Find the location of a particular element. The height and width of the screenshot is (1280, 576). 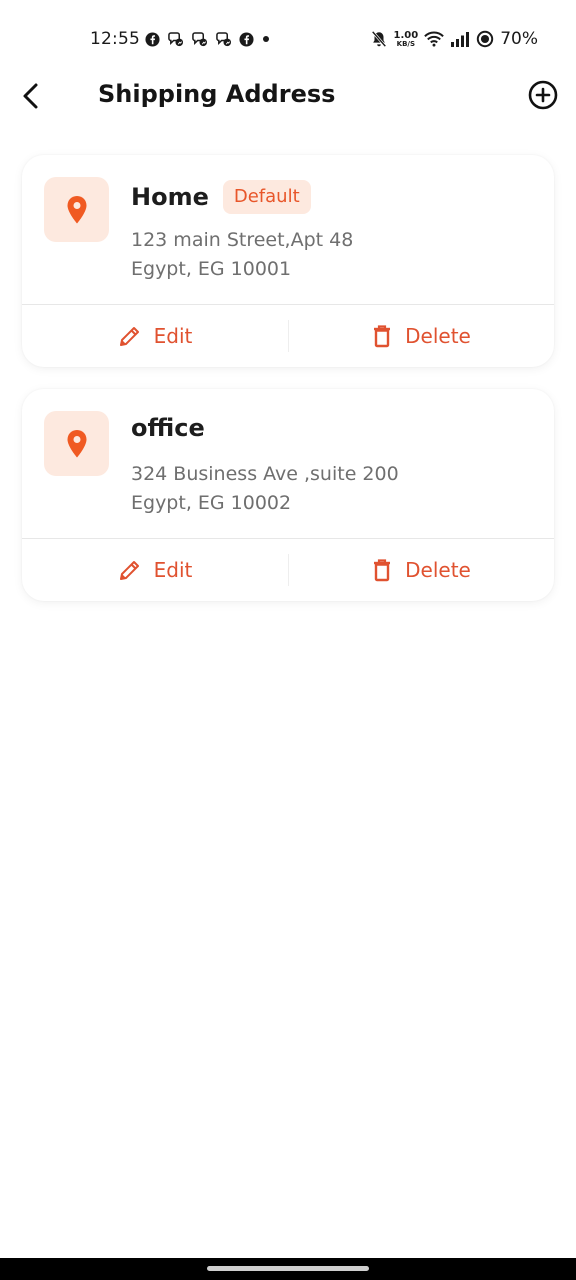

address-line-1: 123 main Street,Apt 48 is located at coordinates (242, 240).